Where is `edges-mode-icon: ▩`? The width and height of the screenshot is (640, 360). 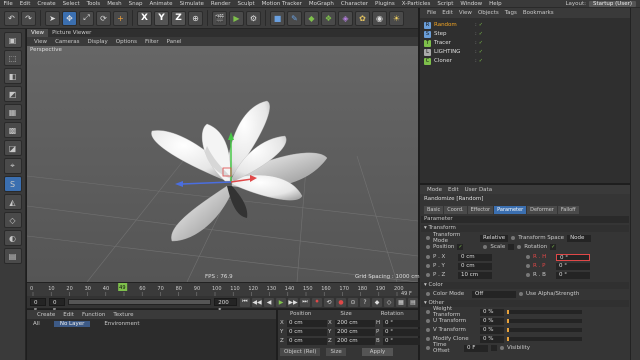 edges-mode-icon: ▩ is located at coordinates (12, 130).